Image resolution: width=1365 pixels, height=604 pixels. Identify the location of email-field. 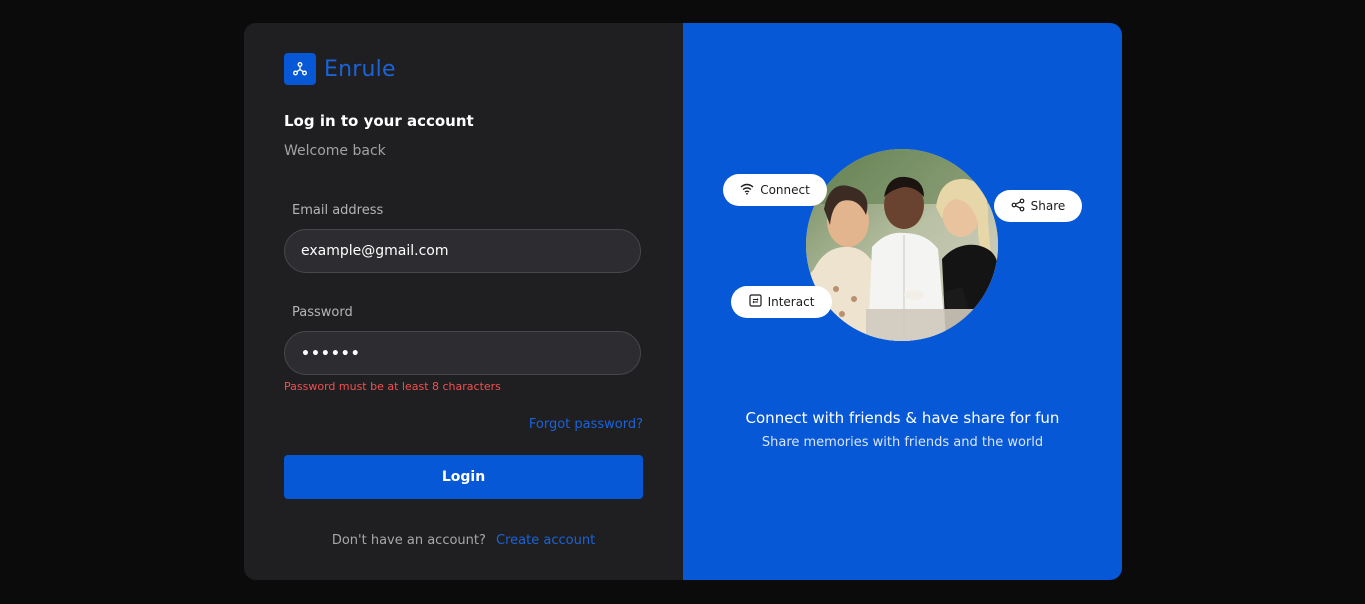
(462, 251).